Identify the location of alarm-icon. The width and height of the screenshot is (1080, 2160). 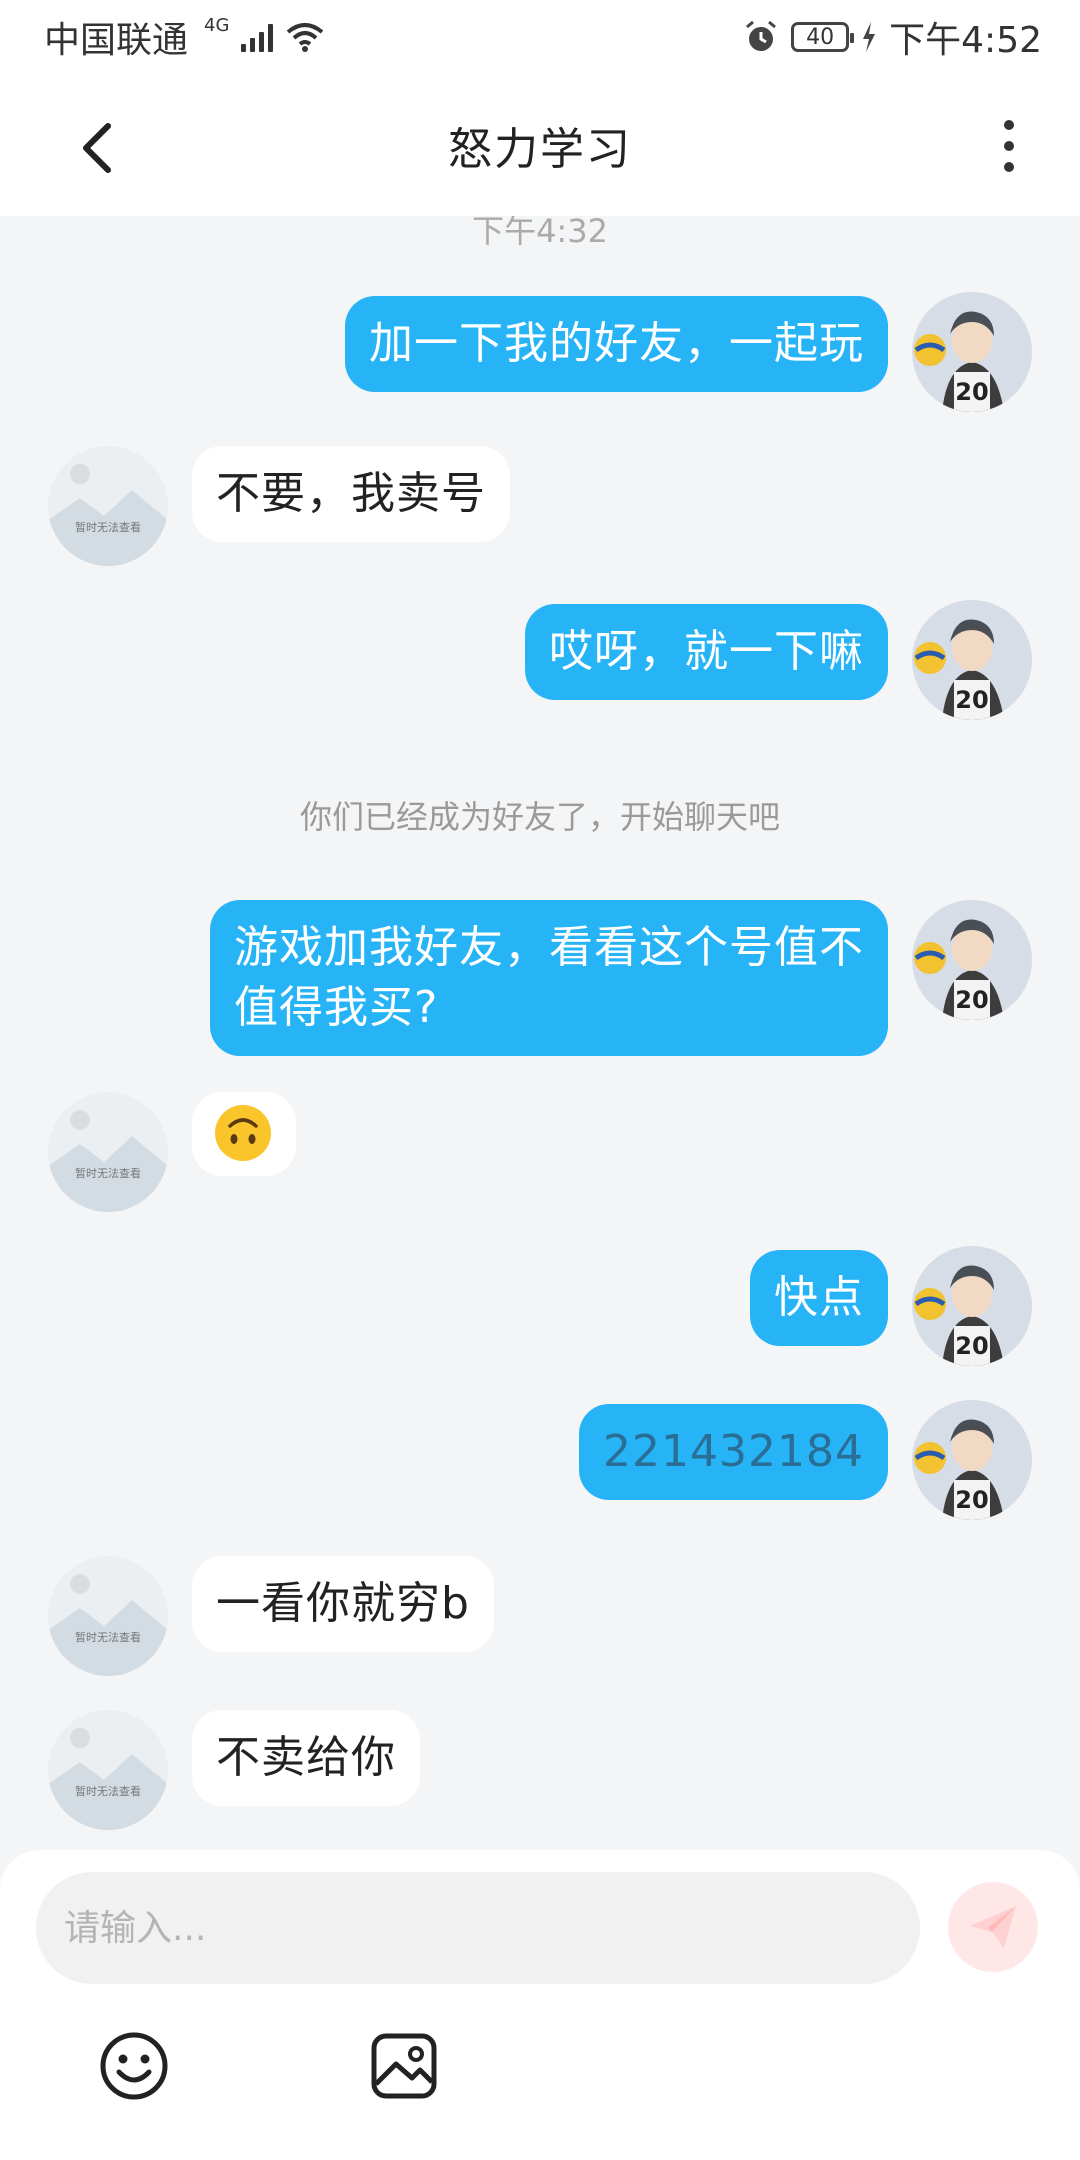
(761, 35).